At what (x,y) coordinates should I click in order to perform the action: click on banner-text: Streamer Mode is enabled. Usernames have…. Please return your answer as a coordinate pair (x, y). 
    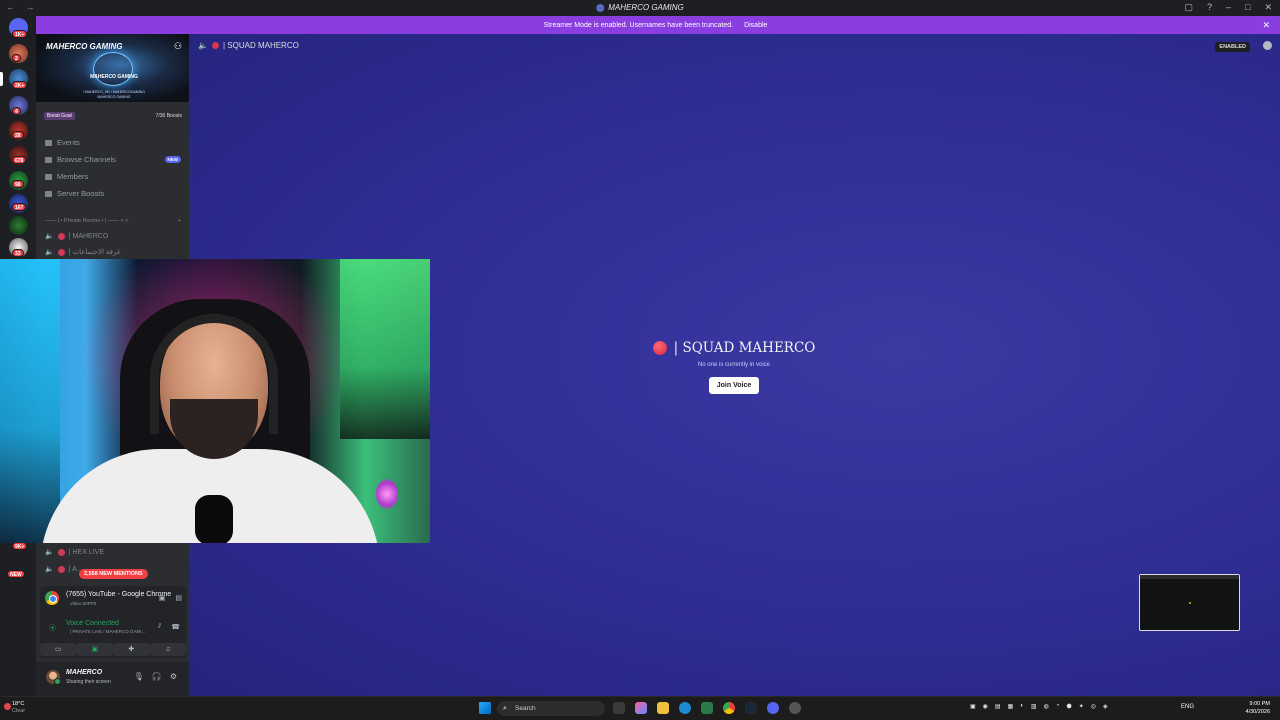
    Looking at the image, I should click on (638, 25).